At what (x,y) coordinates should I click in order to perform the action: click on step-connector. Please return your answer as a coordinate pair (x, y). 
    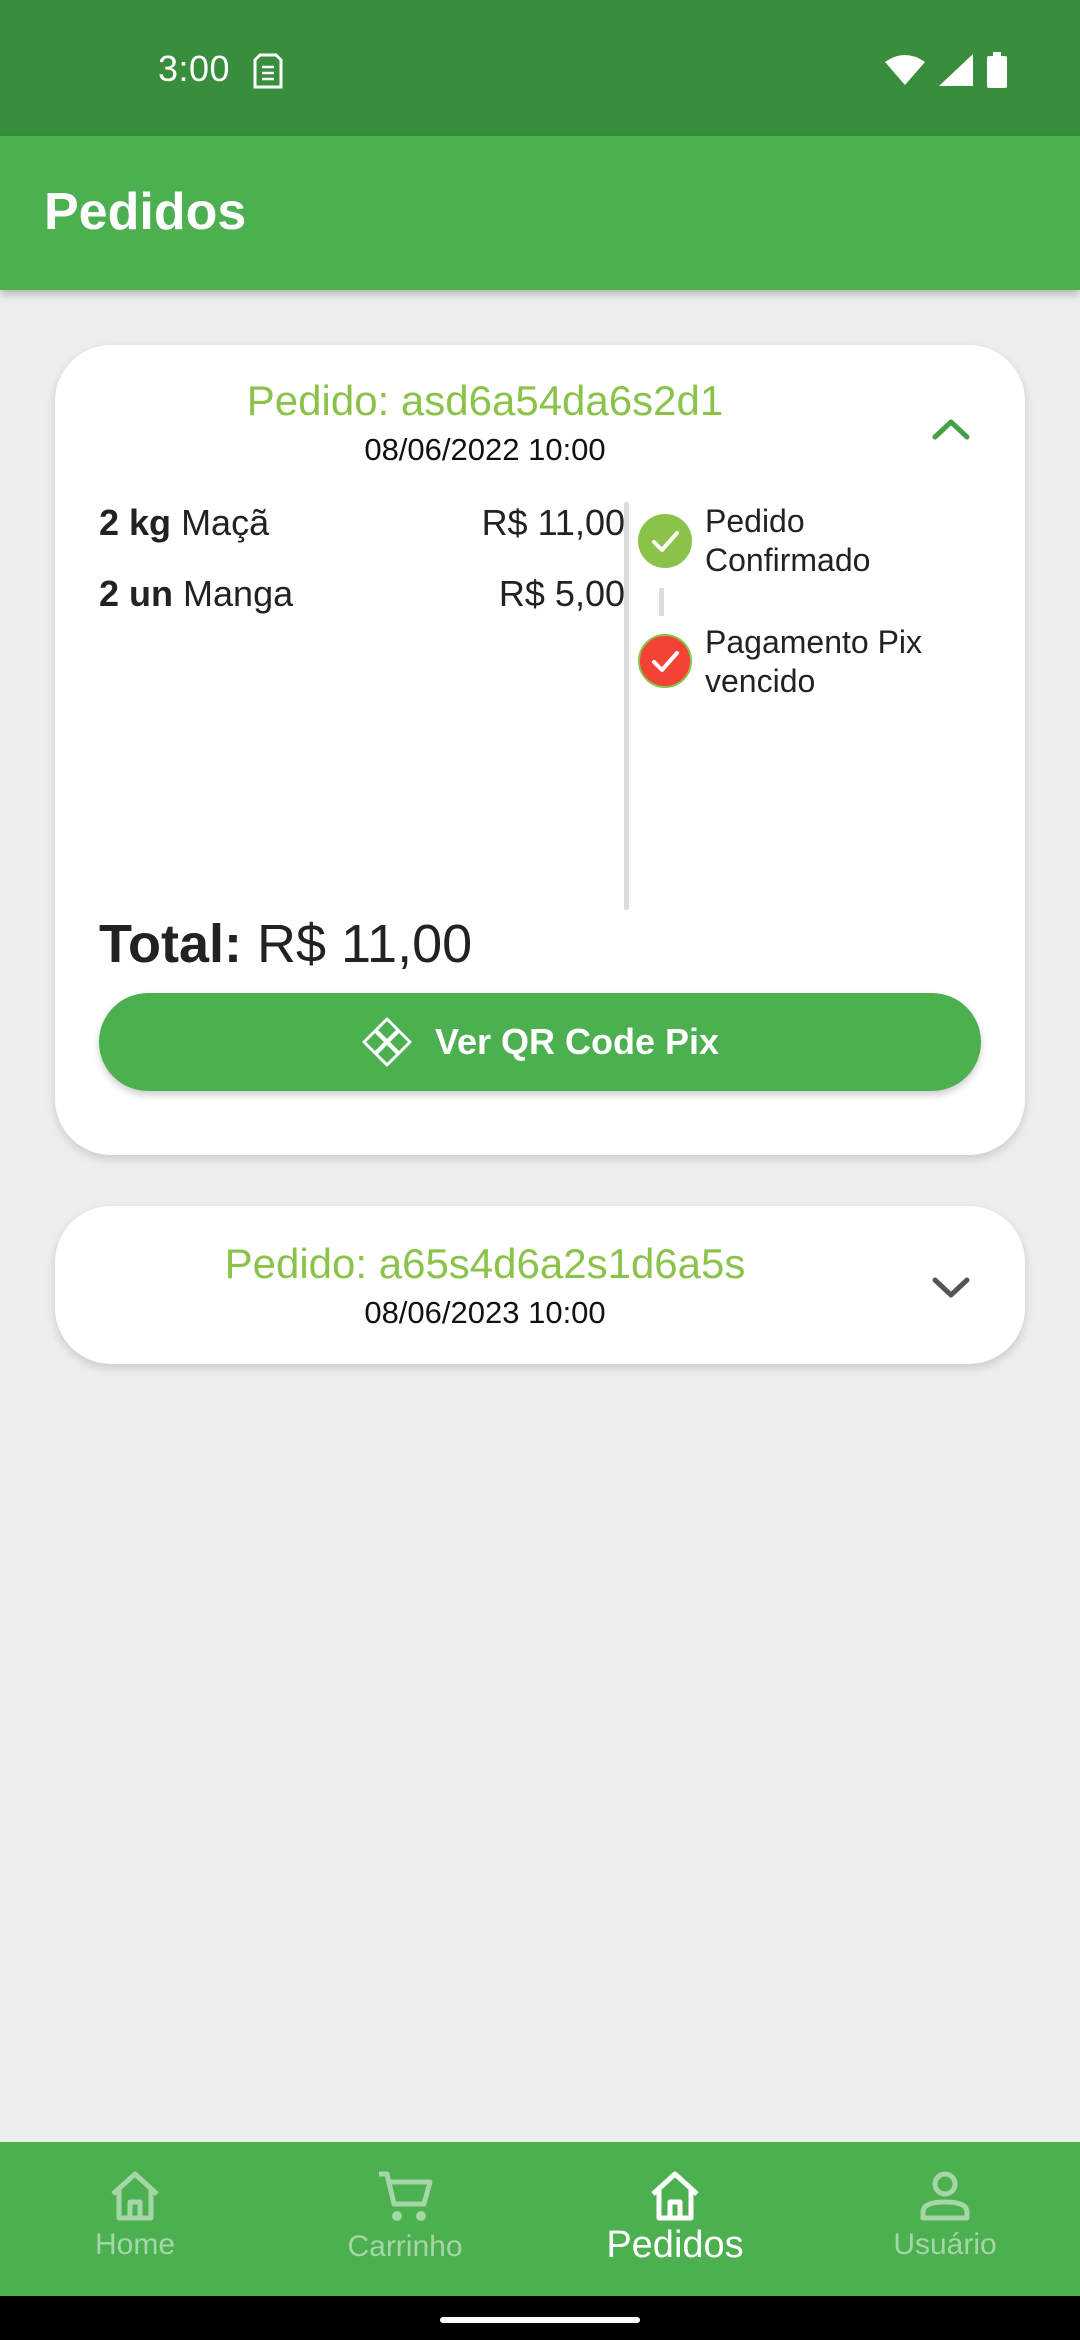
    Looking at the image, I should click on (661, 602).